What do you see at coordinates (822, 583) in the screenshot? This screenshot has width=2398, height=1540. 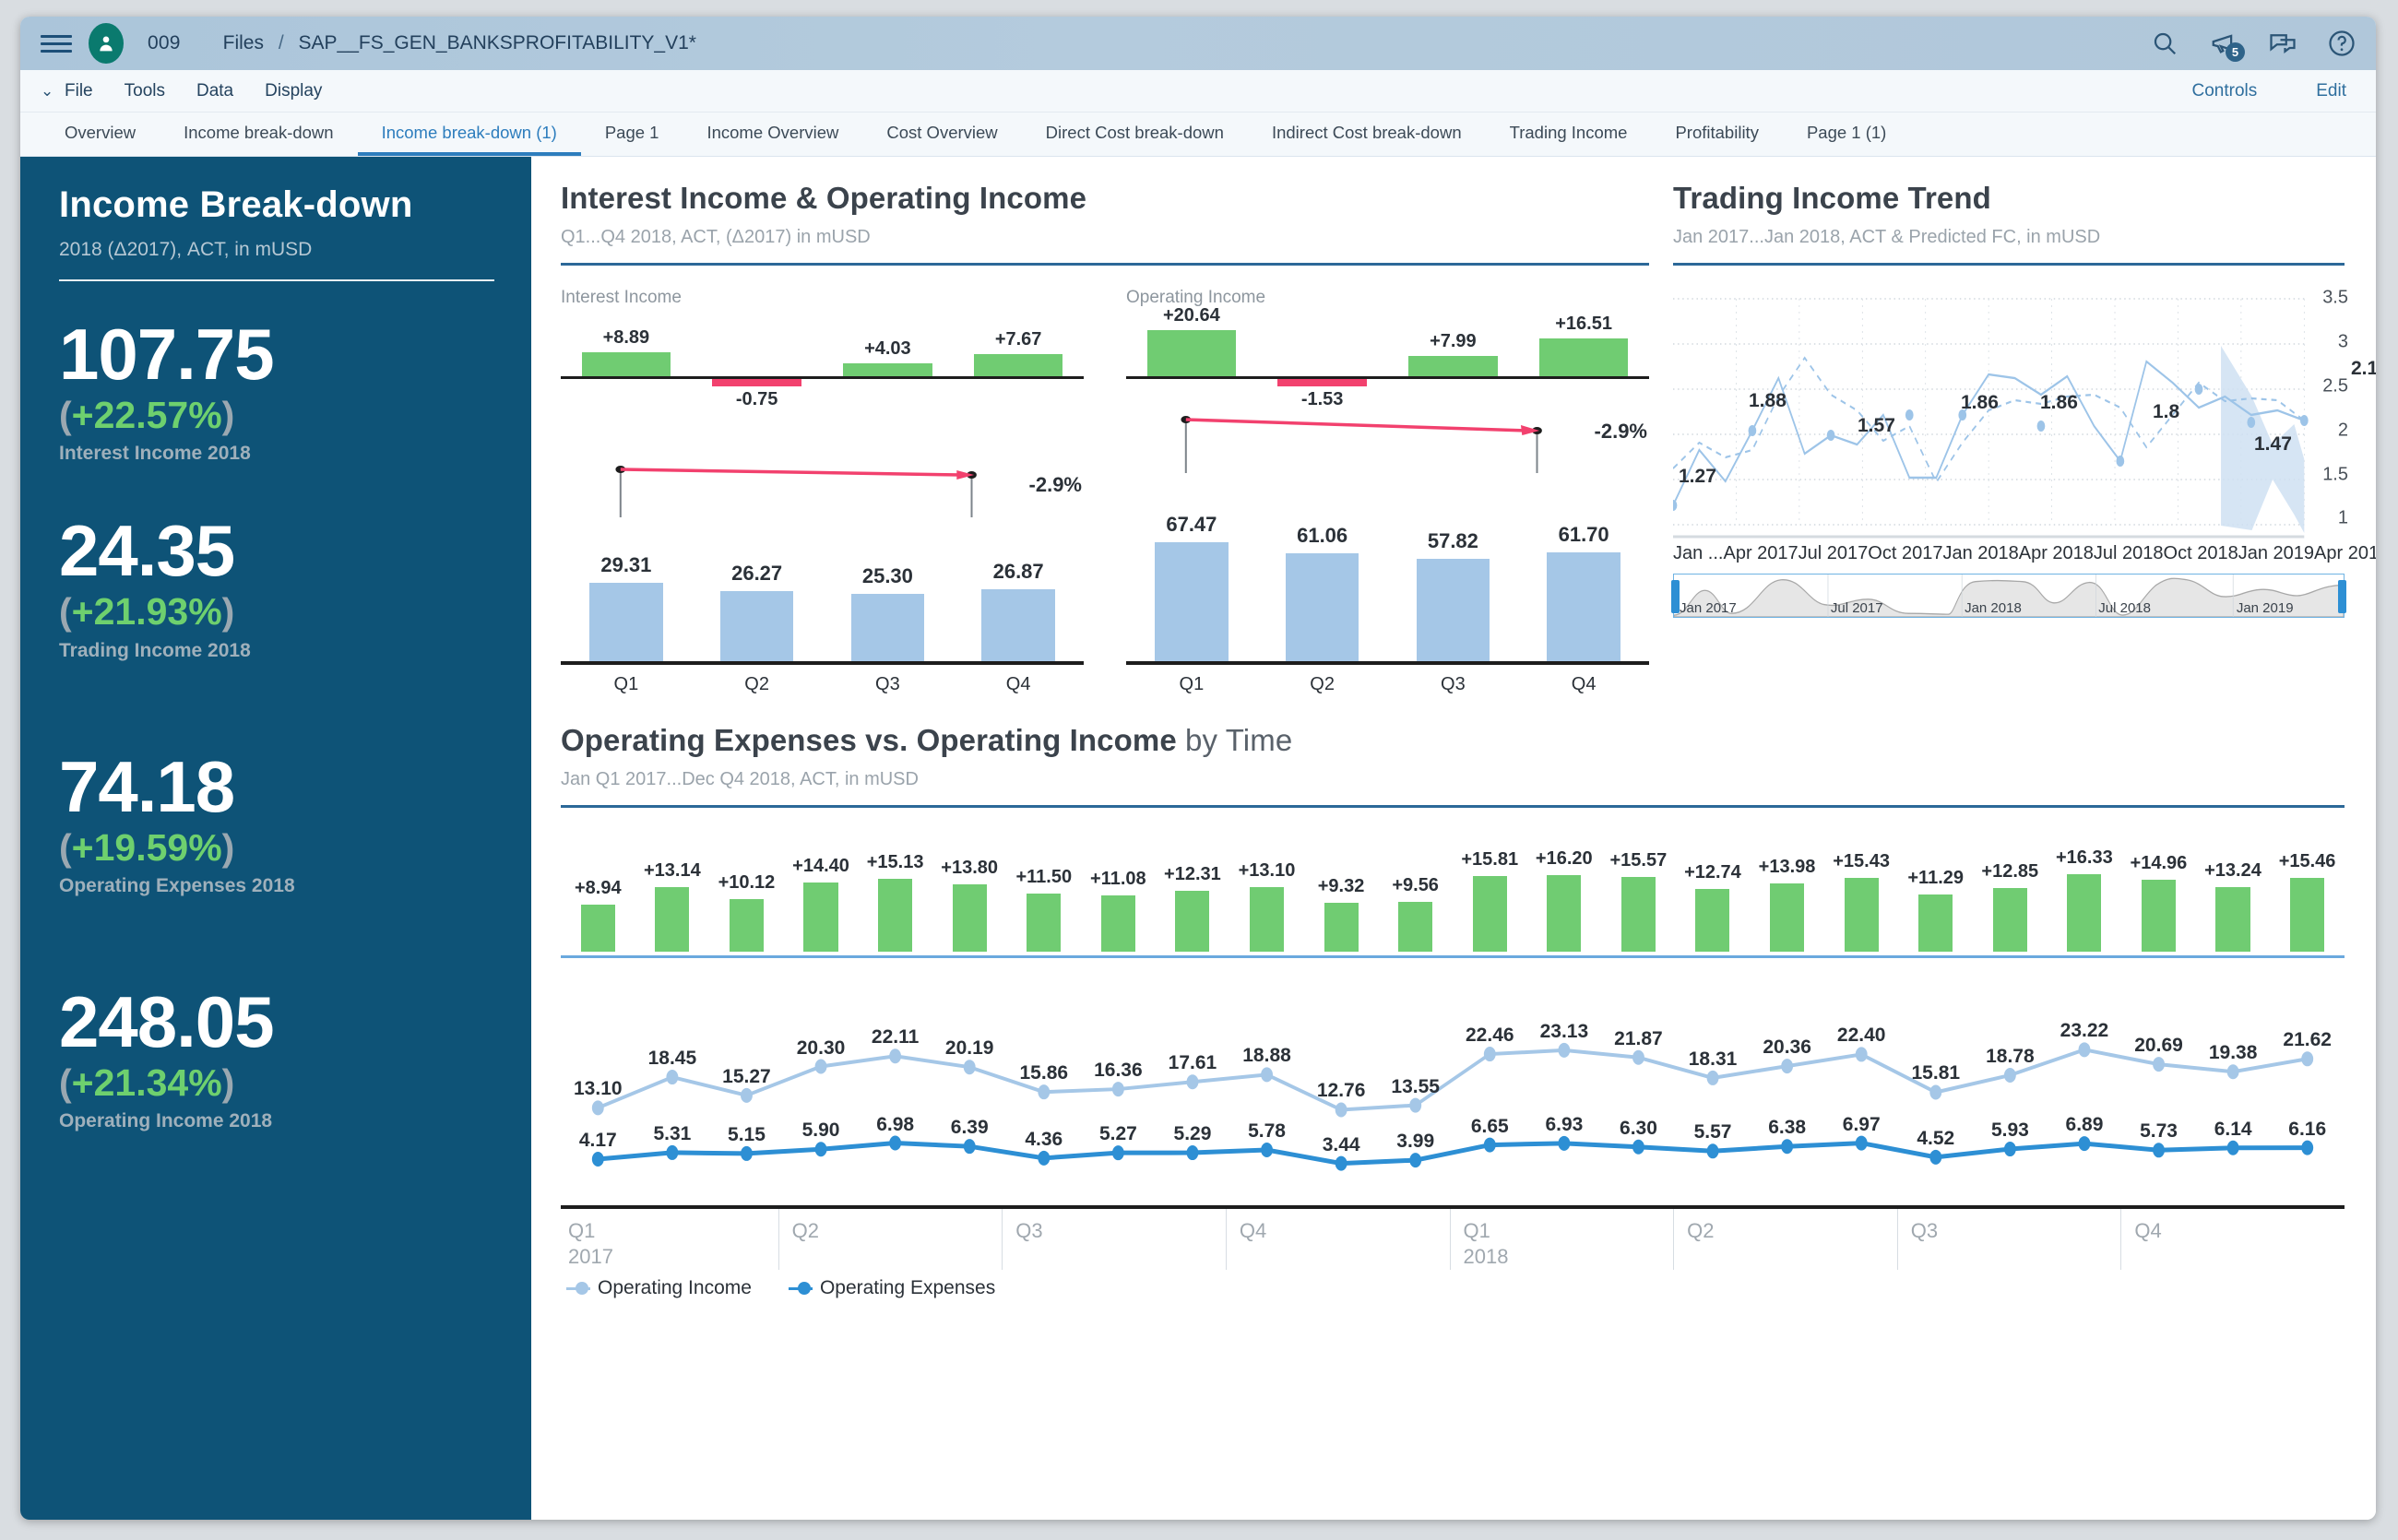 I see `quarter-bars: 29.31 26.27 25.30 26.87` at bounding box center [822, 583].